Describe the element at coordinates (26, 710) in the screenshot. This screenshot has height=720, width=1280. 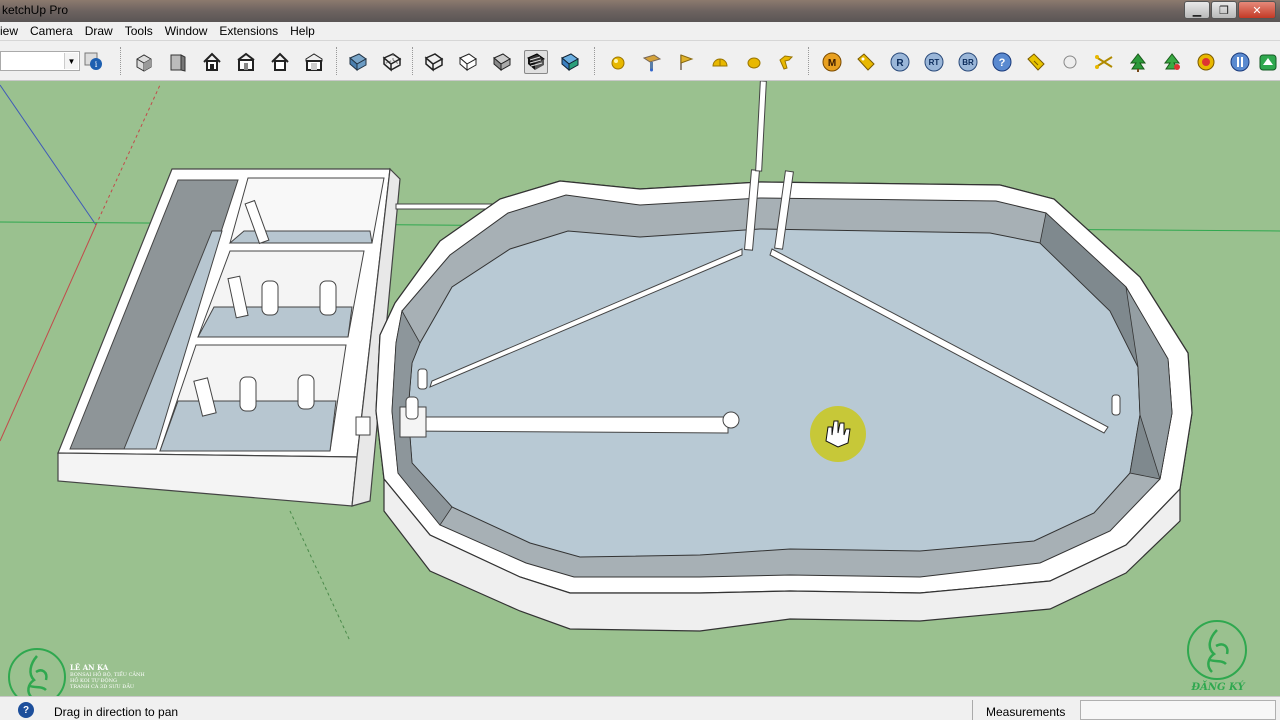
I see `help-icon: ?` at that location.